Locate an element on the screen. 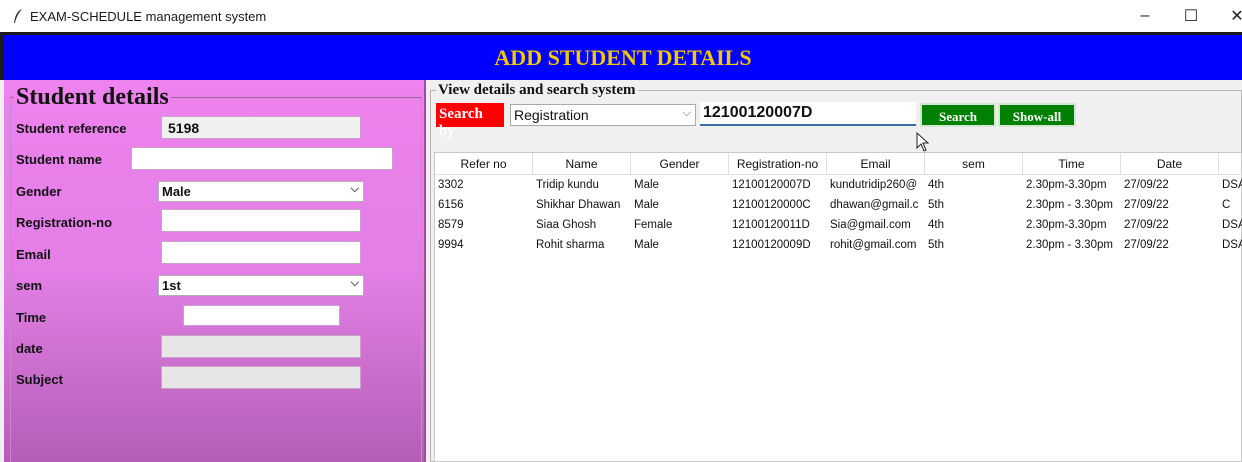 This screenshot has width=1242, height=462. name-field is located at coordinates (262, 158).